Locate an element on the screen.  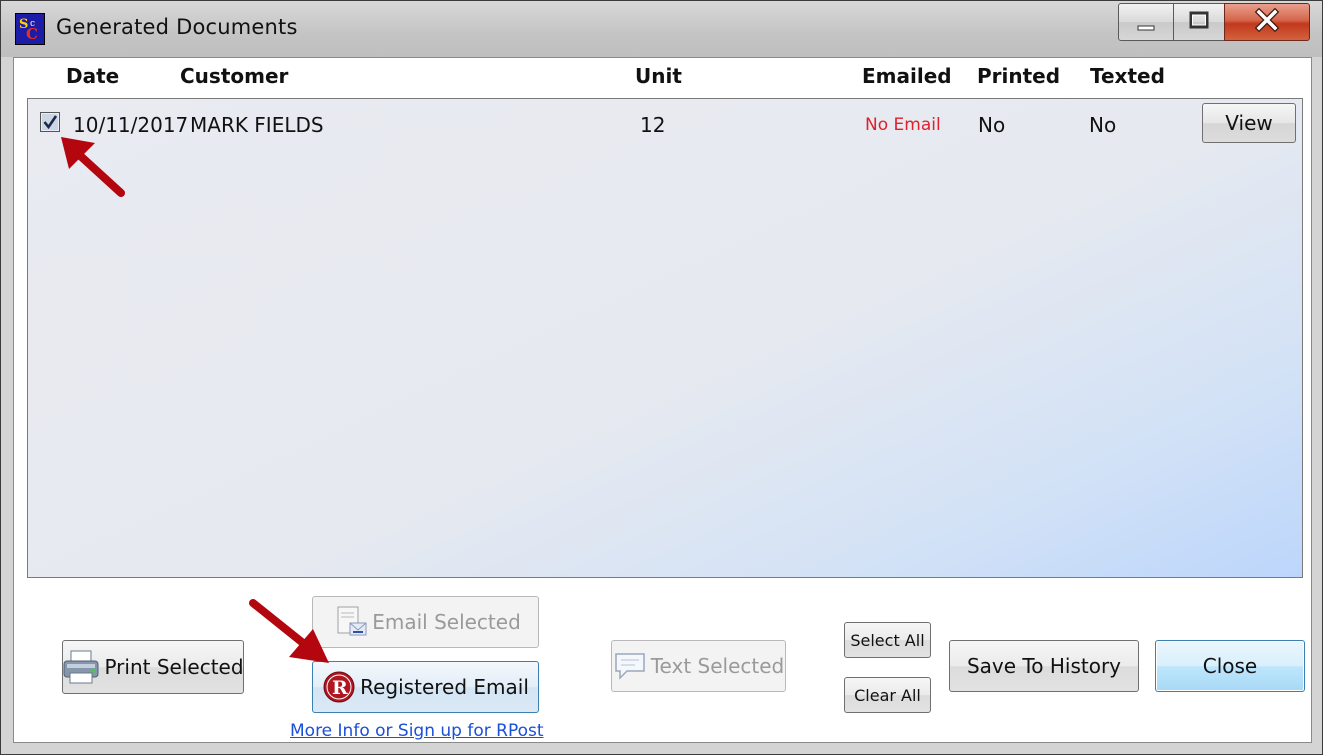
speech-bubble-icon is located at coordinates (630, 666).